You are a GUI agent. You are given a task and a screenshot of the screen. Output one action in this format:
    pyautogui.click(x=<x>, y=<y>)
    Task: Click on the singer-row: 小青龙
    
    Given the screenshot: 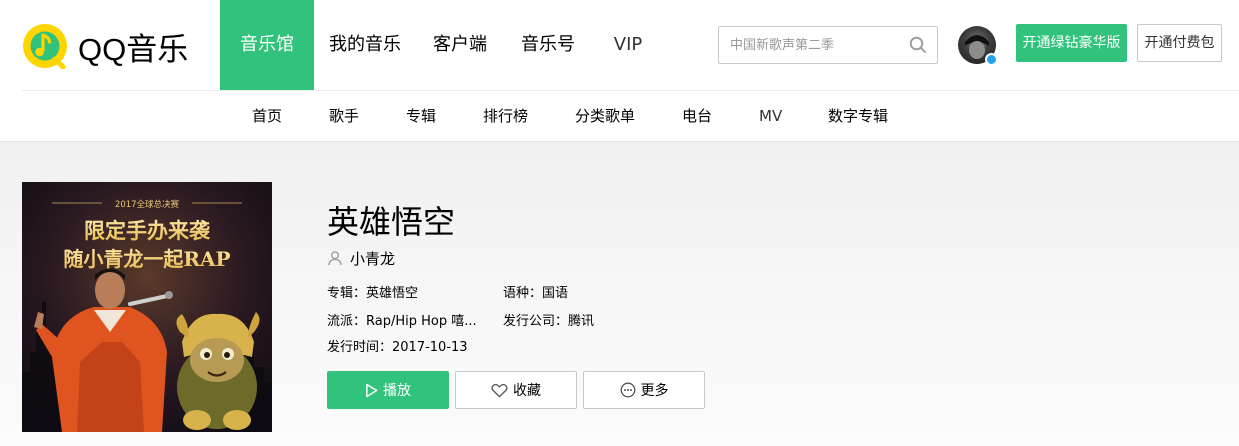 What is the action you would take?
    pyautogui.click(x=361, y=258)
    